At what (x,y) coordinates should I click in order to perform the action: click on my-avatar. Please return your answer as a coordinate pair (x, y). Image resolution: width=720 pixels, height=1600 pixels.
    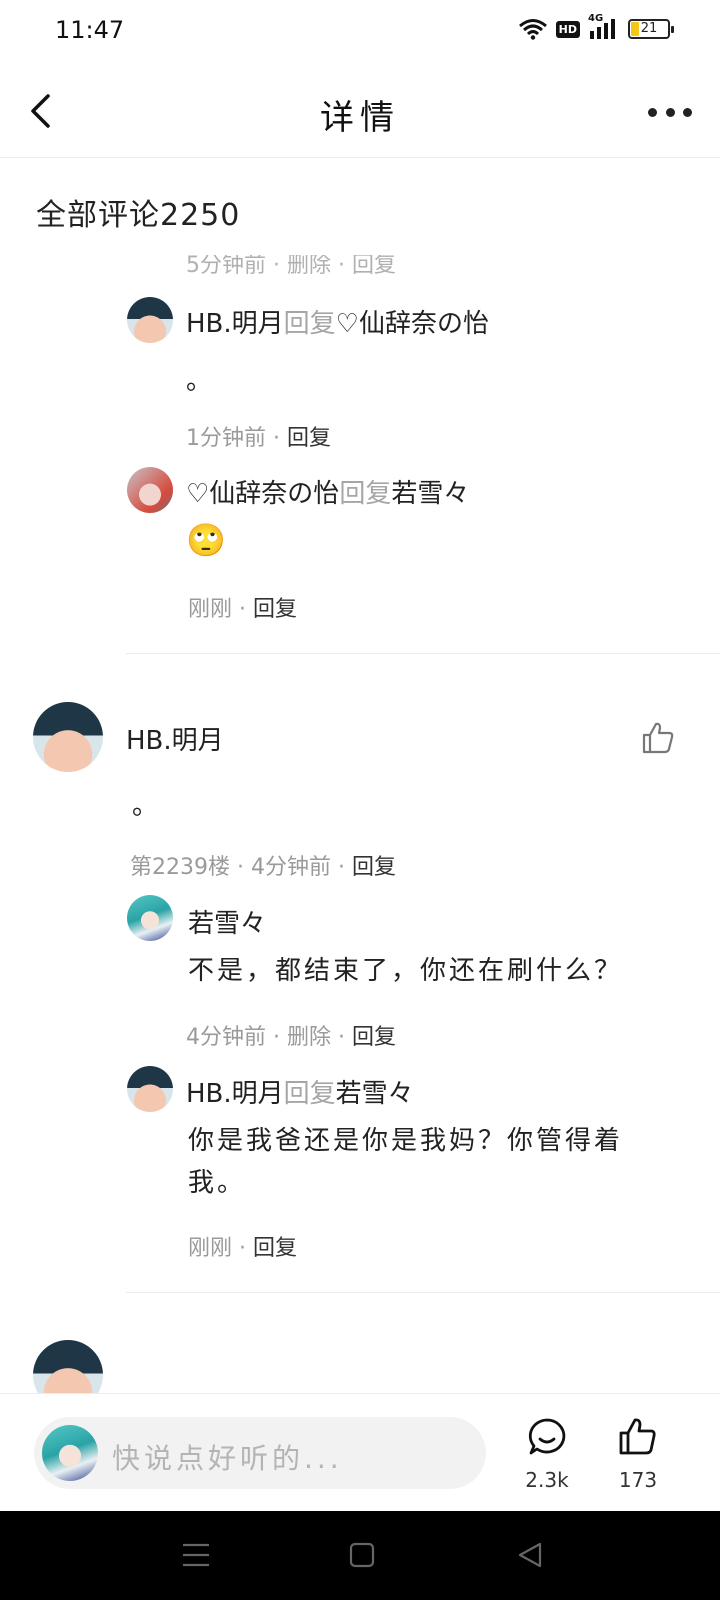
    Looking at the image, I should click on (70, 1453).